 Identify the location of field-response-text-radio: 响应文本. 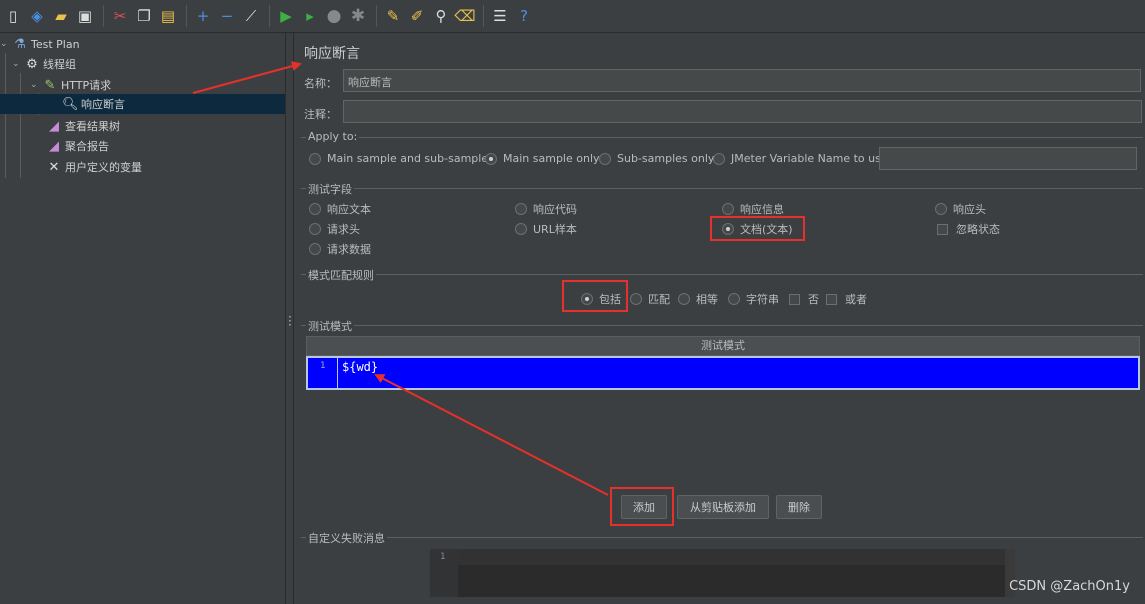
(340, 209).